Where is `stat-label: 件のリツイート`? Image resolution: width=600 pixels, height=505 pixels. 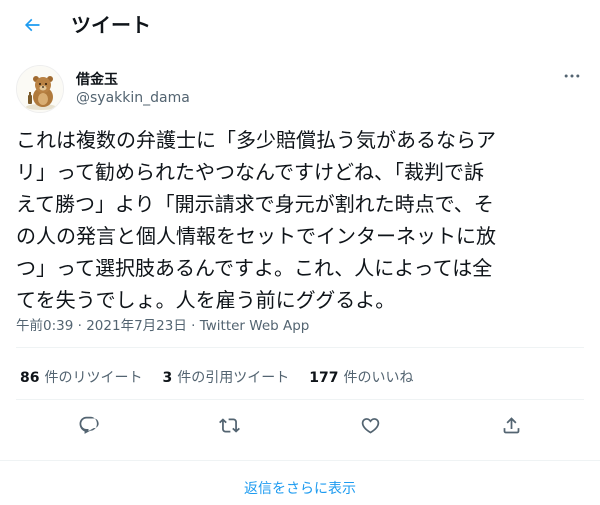
stat-label: 件のリツイート is located at coordinates (93, 378).